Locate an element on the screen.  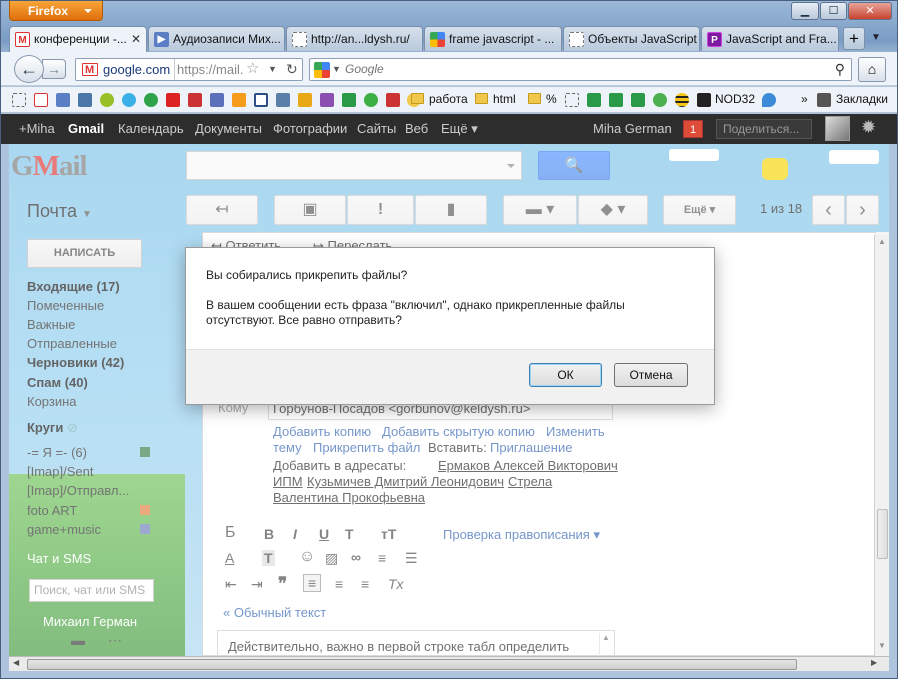
bookmark-vk-icon is located at coordinates (85, 100).